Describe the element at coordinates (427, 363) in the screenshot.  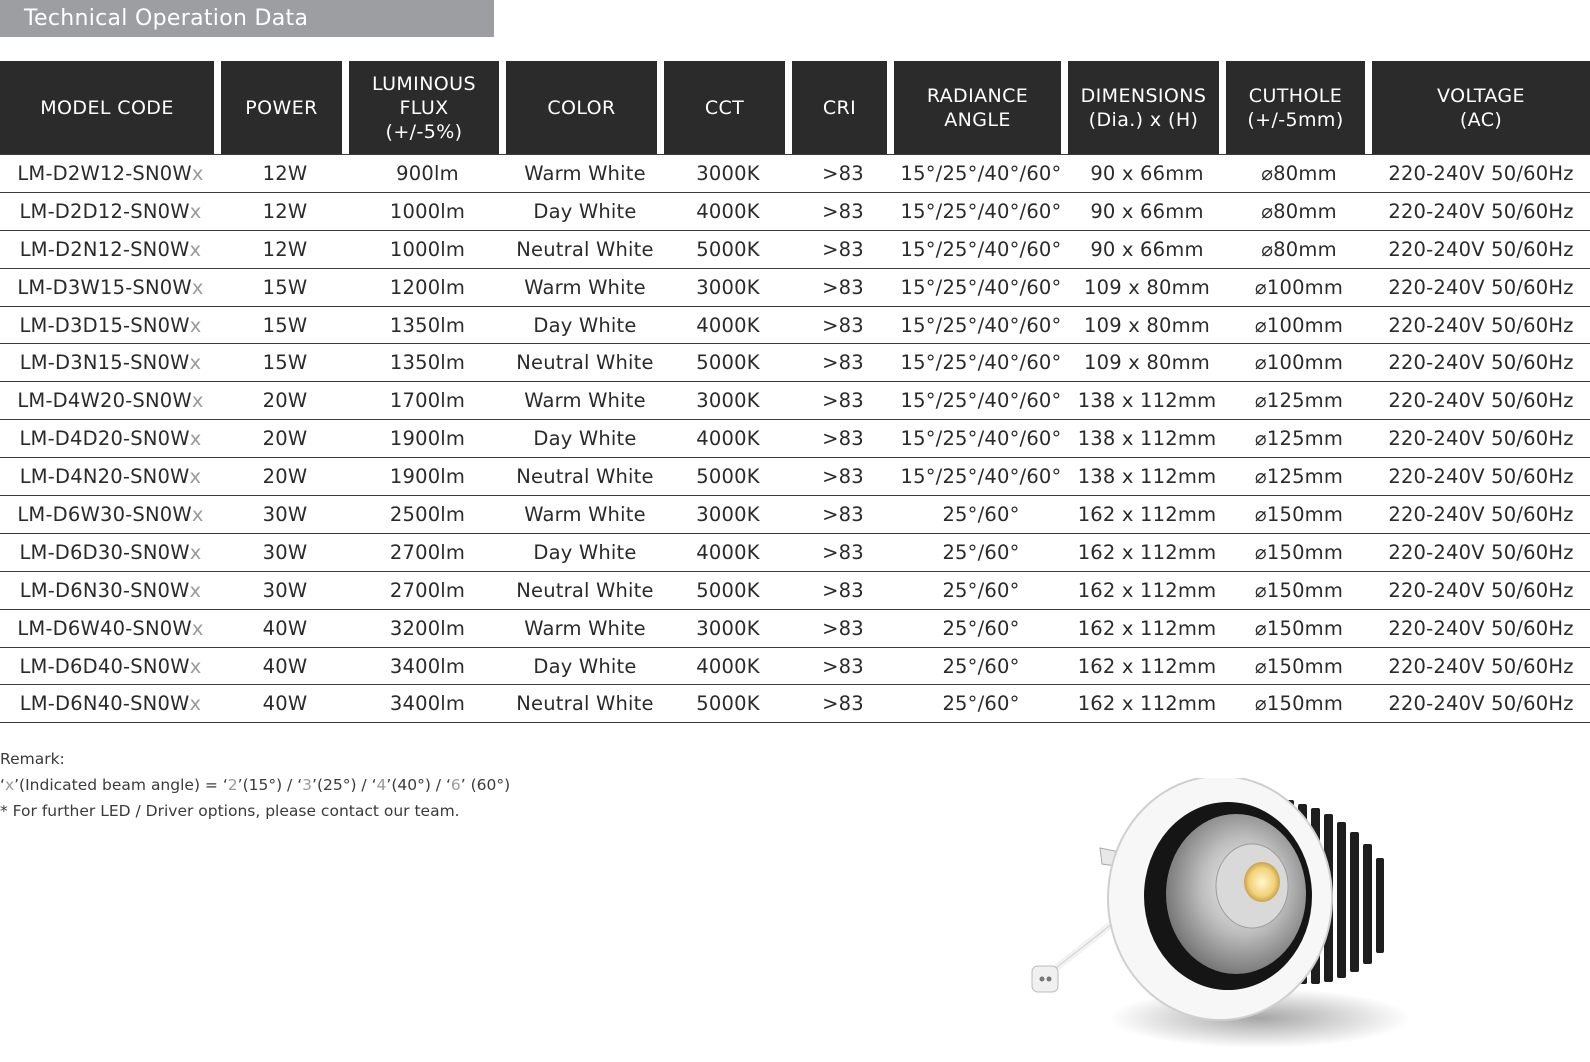
I see `cell-flux: 1350lm` at that location.